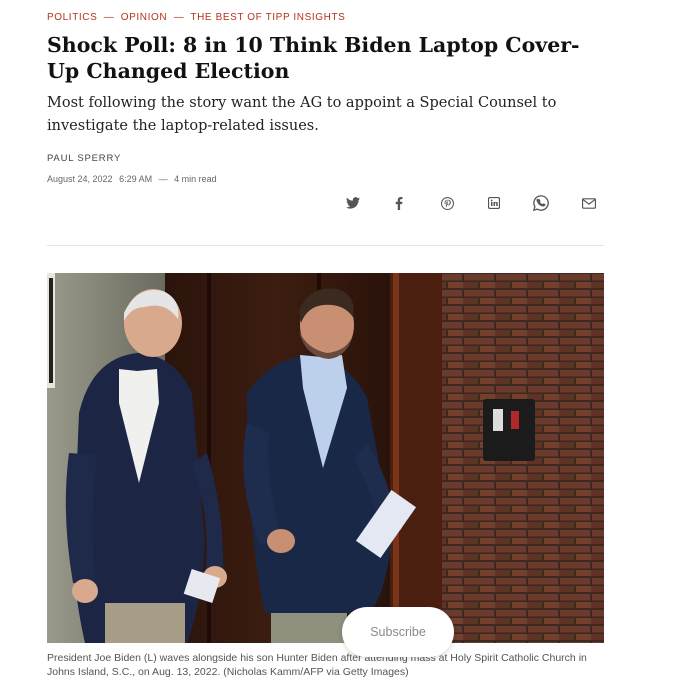  Describe the element at coordinates (494, 203) in the screenshot. I see `linkedin-icon` at that location.